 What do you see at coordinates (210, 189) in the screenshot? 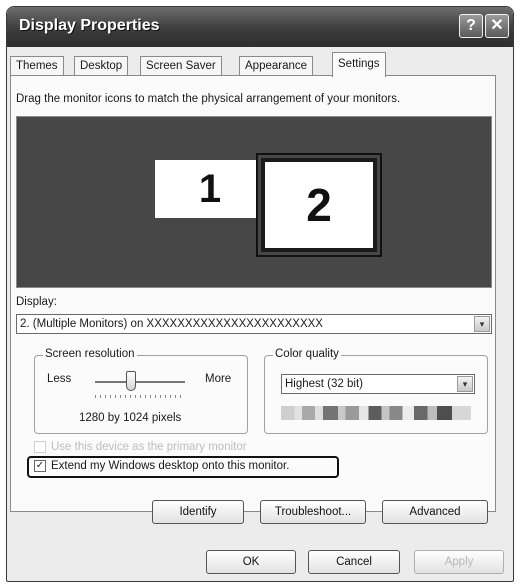
I see `monitor-1-icon: 1` at bounding box center [210, 189].